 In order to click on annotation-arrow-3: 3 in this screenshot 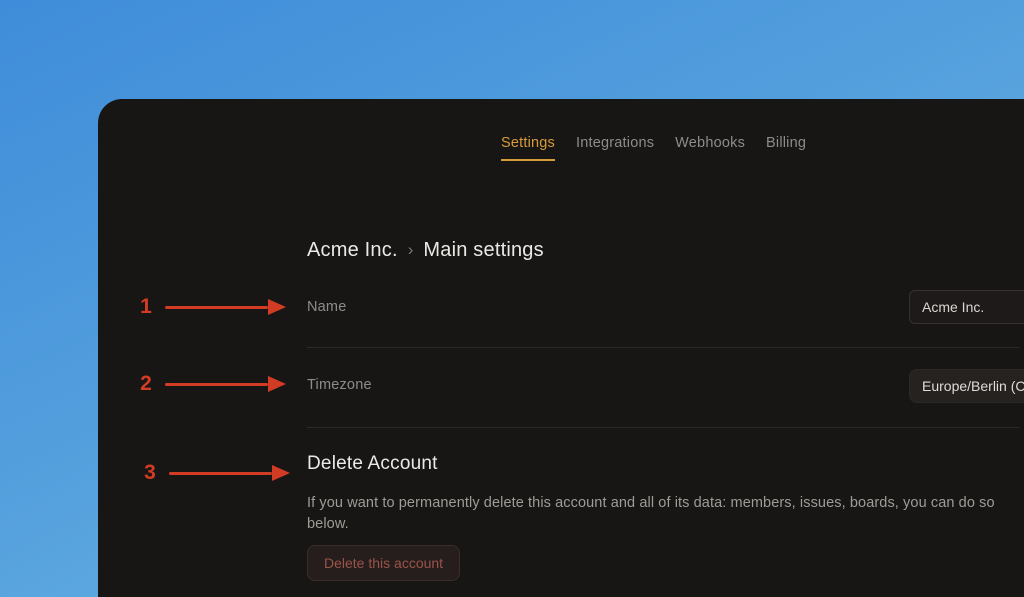, I will do `click(216, 473)`.